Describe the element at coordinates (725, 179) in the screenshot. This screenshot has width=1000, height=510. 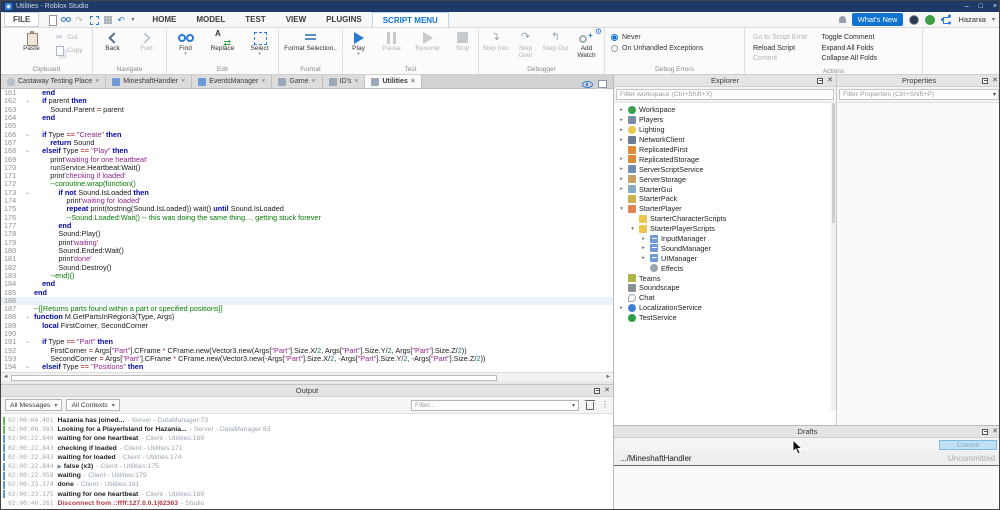
I see `tree-item-serverstorage: ▸ ServerStorage` at that location.